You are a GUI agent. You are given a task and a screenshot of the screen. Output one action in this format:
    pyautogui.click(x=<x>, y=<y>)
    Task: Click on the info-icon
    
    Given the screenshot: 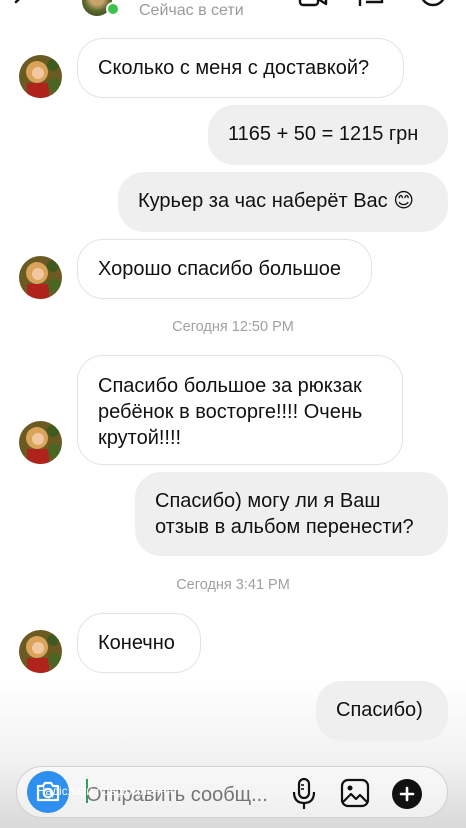 What is the action you would take?
    pyautogui.click(x=433, y=8)
    